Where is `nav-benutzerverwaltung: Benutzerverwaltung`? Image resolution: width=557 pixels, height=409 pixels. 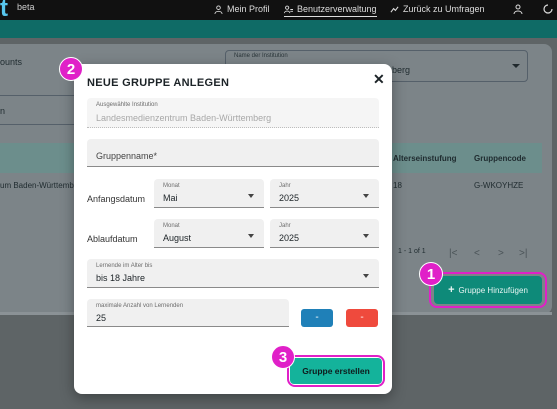 nav-benutzerverwaltung: Benutzerverwaltung is located at coordinates (330, 10).